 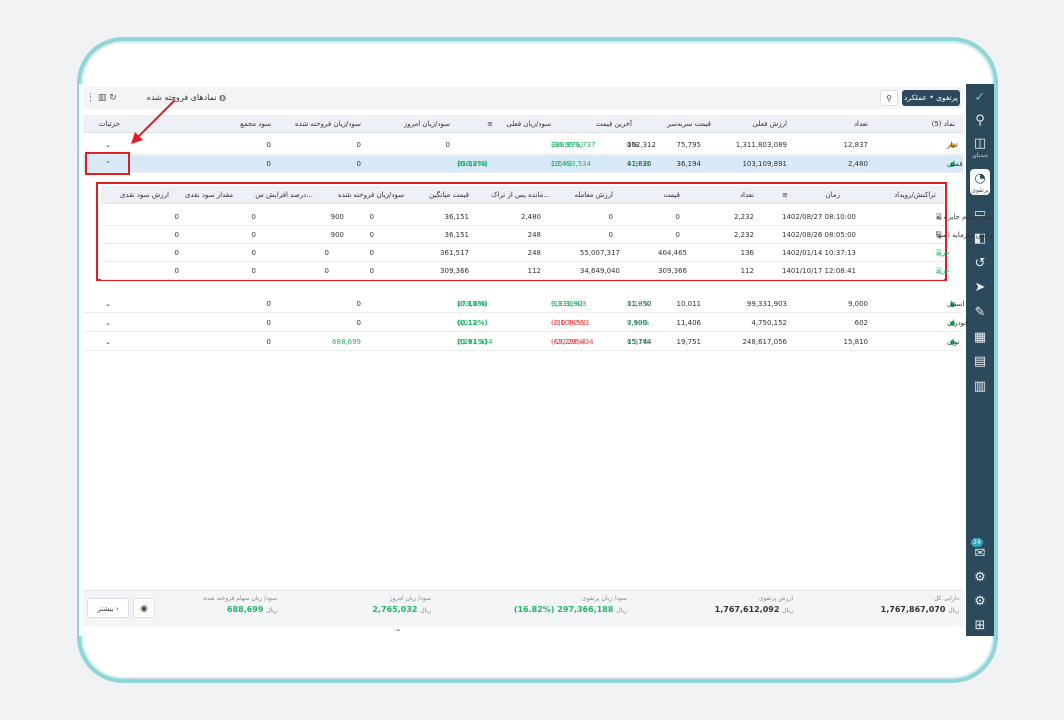 I want to click on col-current-pl: سود/زیان فعلی, so click(x=528, y=124).